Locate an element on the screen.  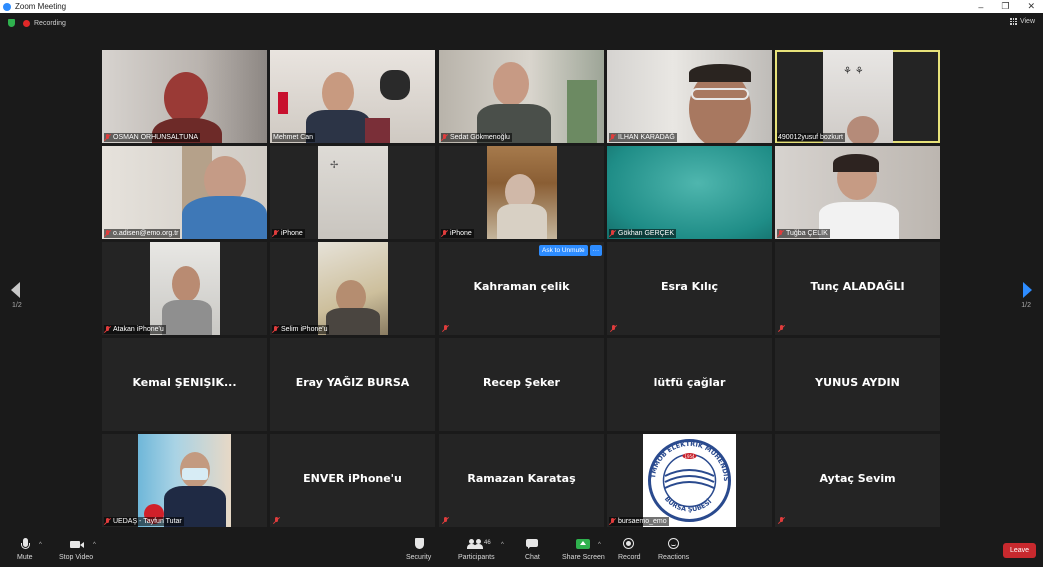
recording-label: Recording is located at coordinates (50, 23).